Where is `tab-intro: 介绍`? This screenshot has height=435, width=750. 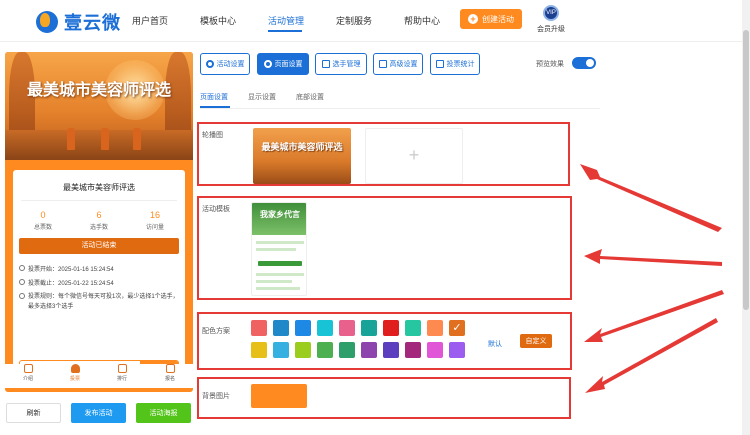
tab-intro: 介绍 is located at coordinates (28, 373).